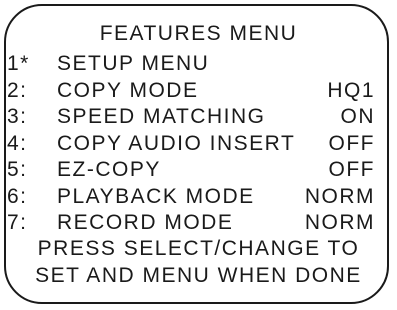 This screenshot has width=397, height=310. I want to click on menu-item-ez-copy: 5: EZ-COPY OFF, so click(198, 171).